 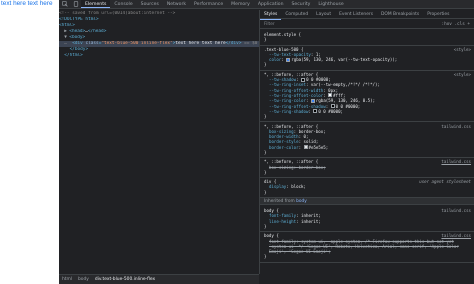 What do you see at coordinates (27, 4) in the screenshot?
I see `page-text: text here text here` at bounding box center [27, 4].